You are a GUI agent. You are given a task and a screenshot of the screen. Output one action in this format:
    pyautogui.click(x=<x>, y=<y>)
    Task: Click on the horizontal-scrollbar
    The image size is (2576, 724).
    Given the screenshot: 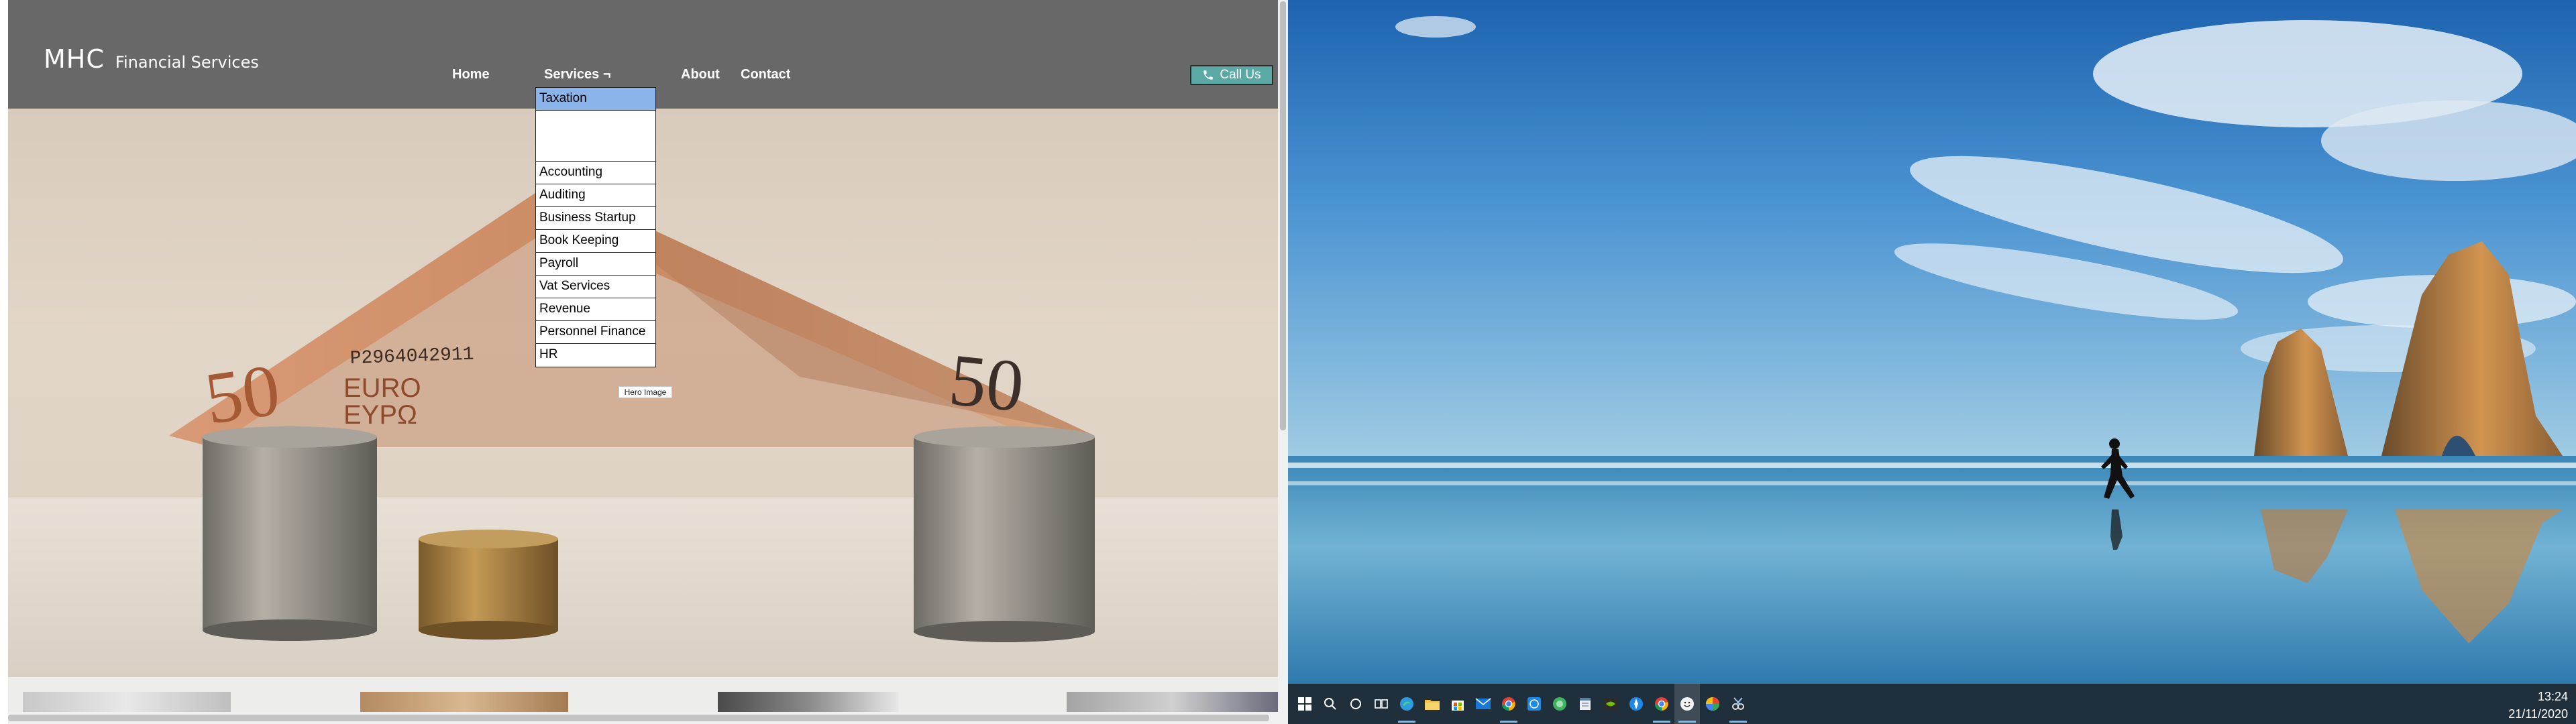 What is the action you would take?
    pyautogui.click(x=643, y=718)
    